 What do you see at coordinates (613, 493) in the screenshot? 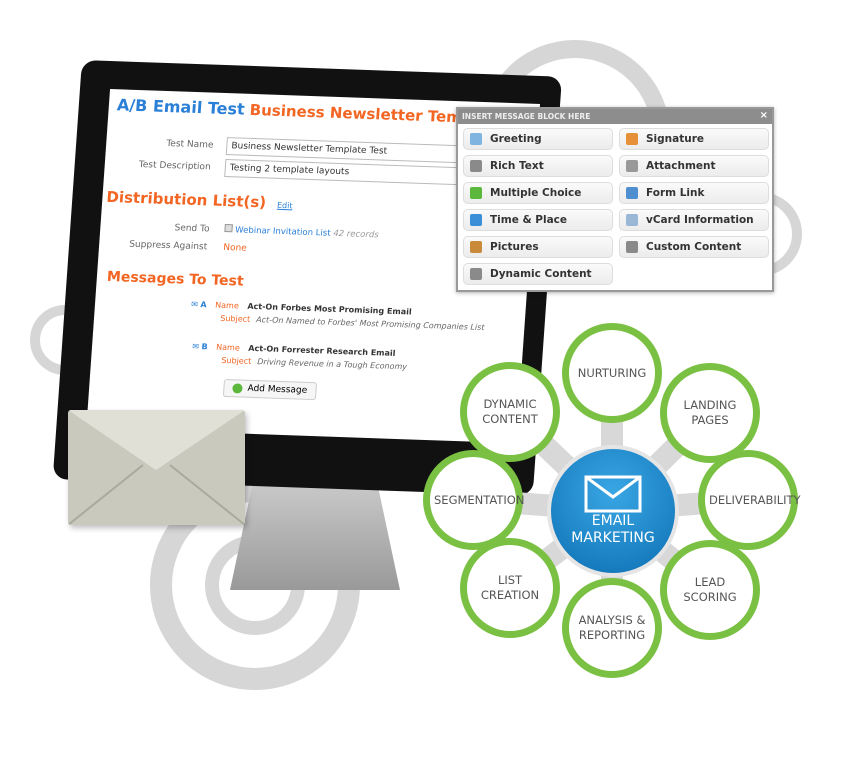
I see `envelope-icon` at bounding box center [613, 493].